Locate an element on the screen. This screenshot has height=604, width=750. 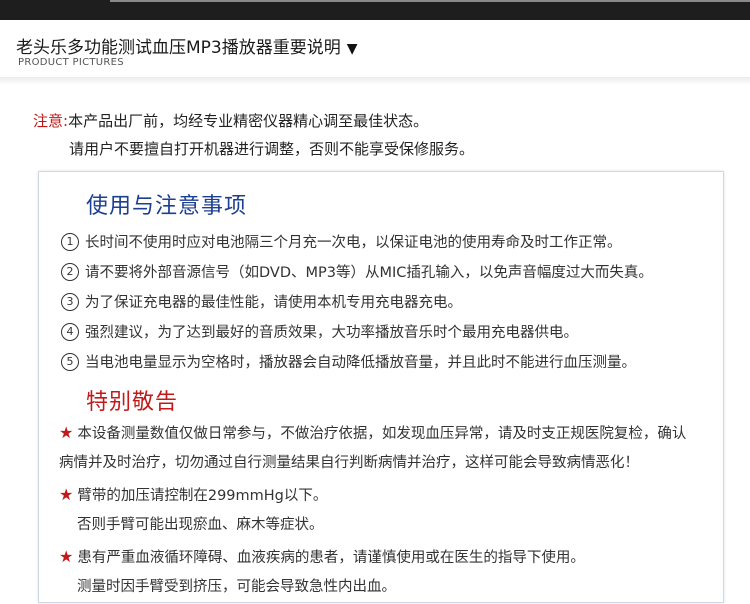
special-warning-title: 特别敬告 is located at coordinates (132, 402).